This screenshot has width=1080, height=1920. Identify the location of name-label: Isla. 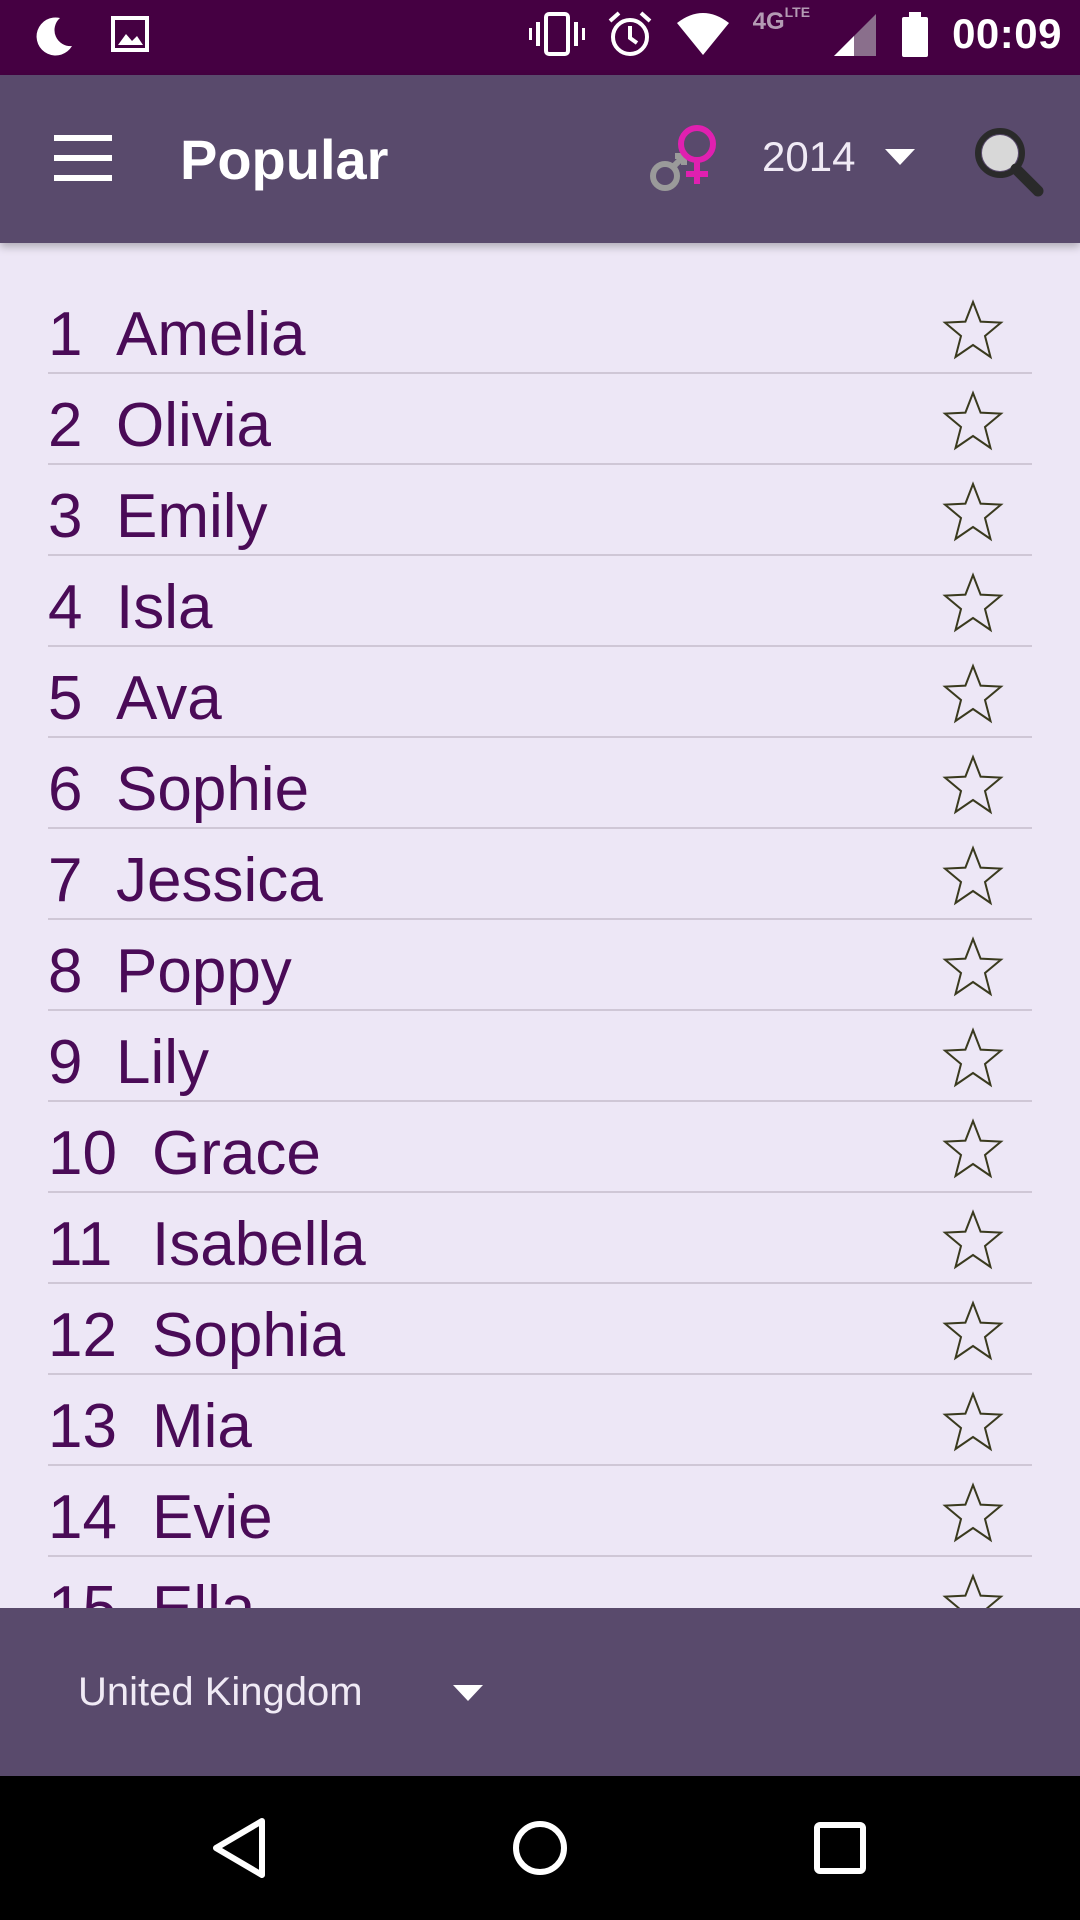
(164, 607).